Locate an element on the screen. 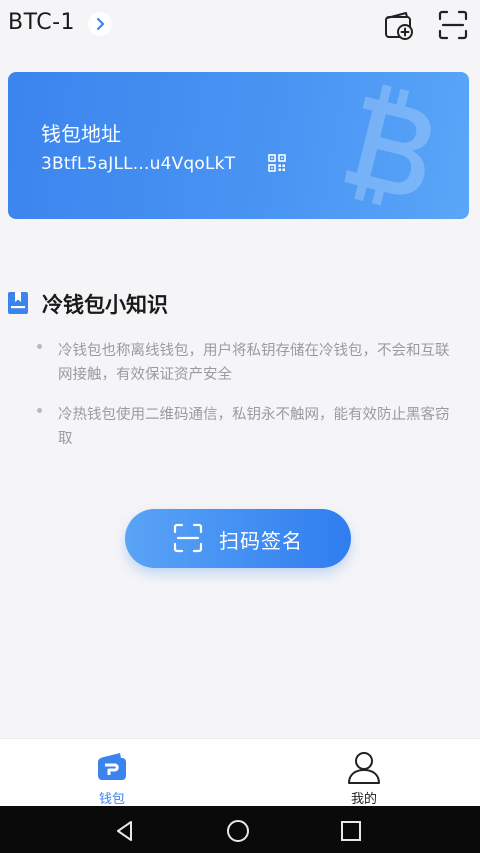 The width and height of the screenshot is (480, 853). knowledge-tip: 冷钱包也称离线钱包，用户将私钥存储在冷钱包，不会和互联网接触，有效保证资产安全 is located at coordinates (254, 363).